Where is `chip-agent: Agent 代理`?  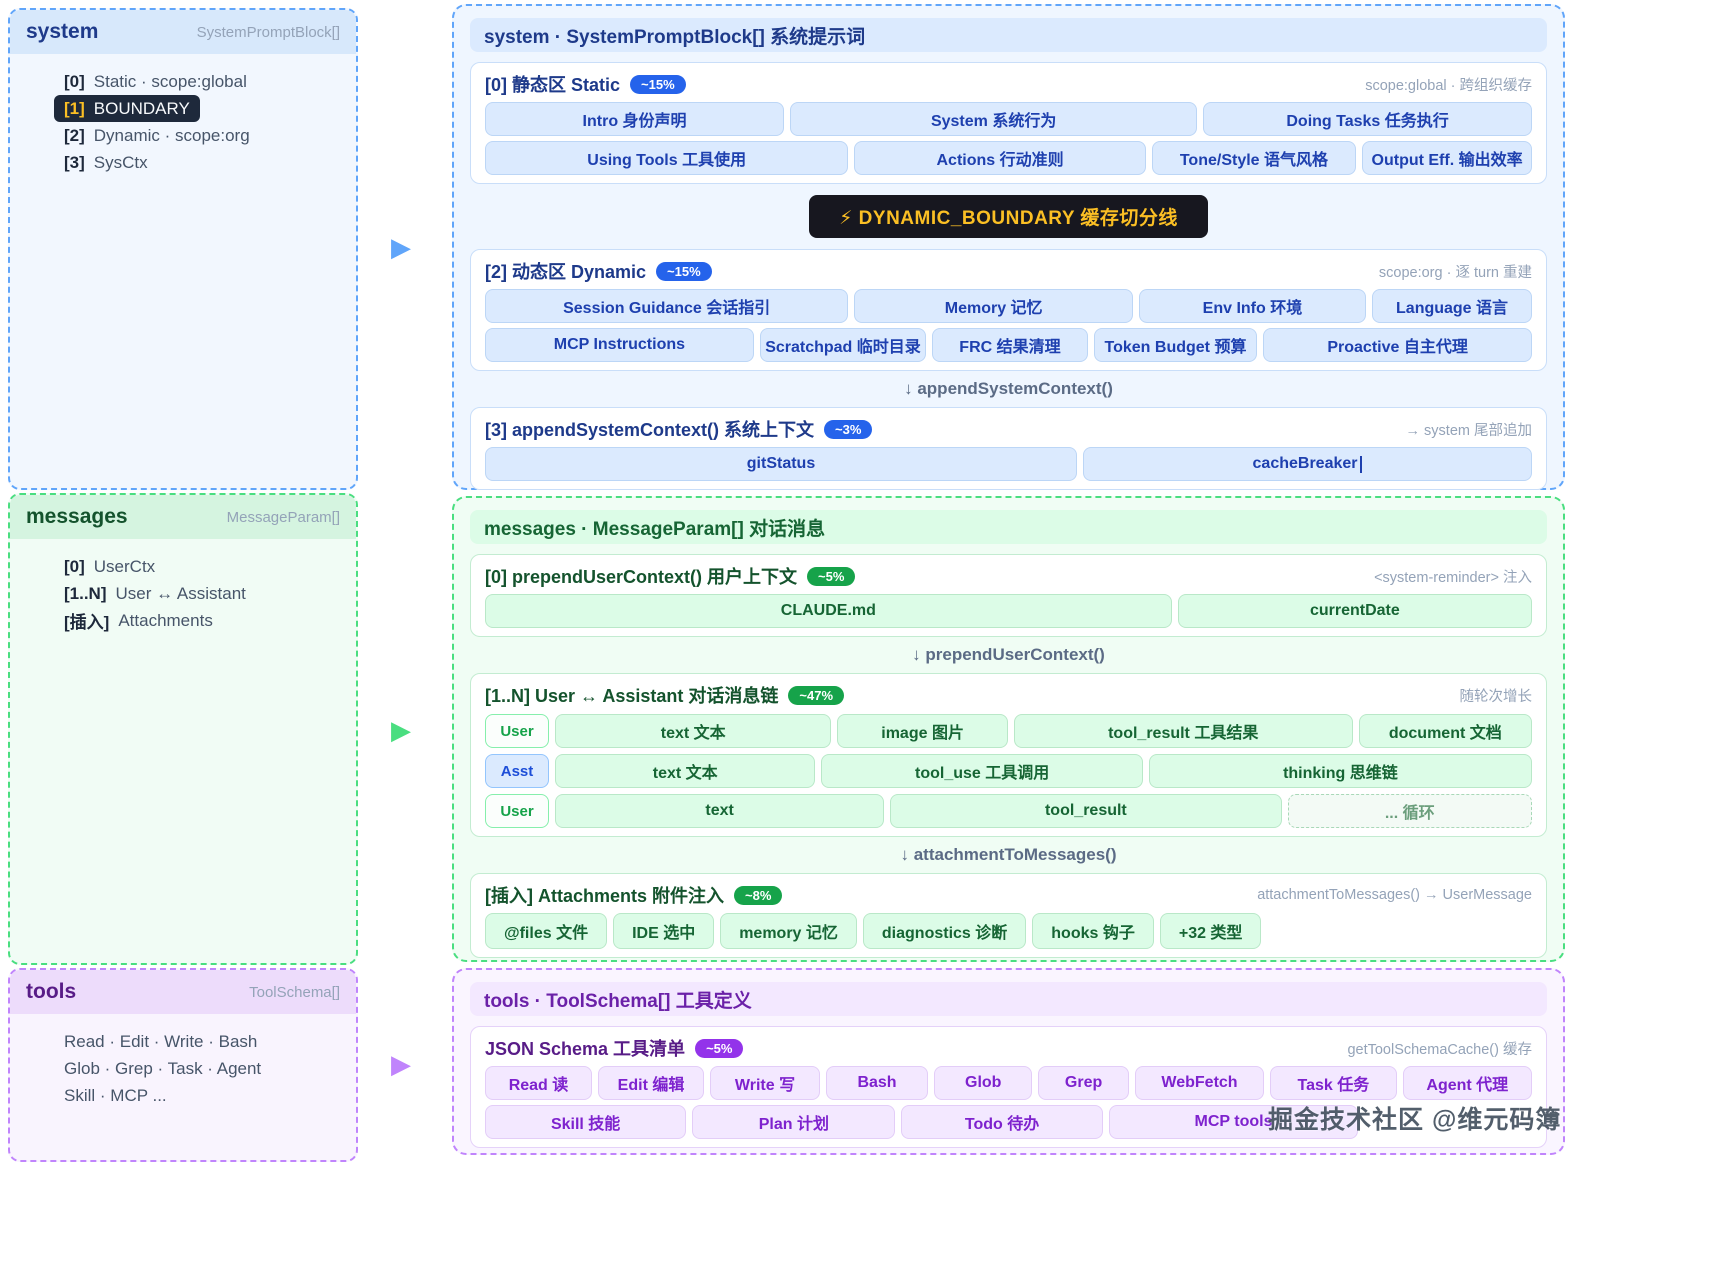
chip-agent: Agent 代理 is located at coordinates (1467, 1083).